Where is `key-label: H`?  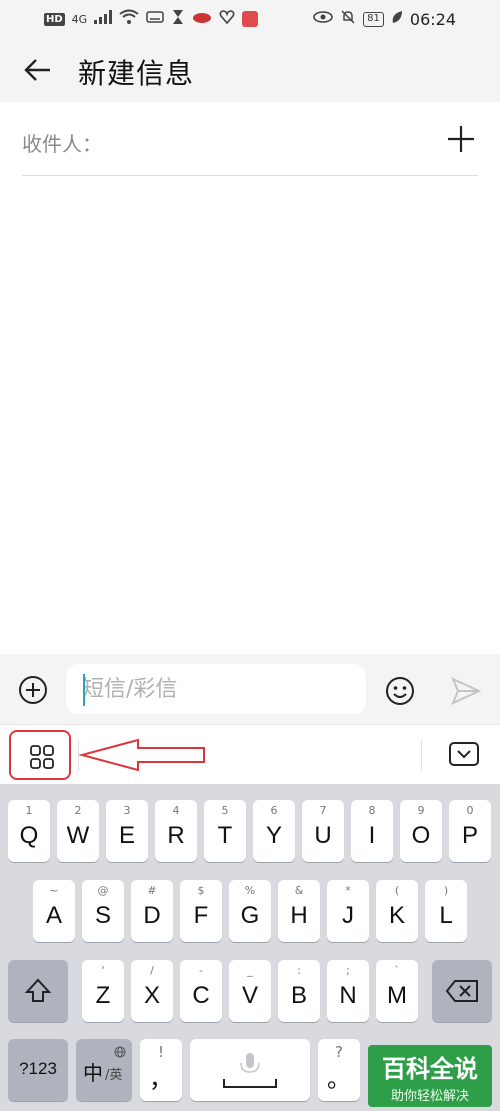
key-label: H is located at coordinates (299, 915).